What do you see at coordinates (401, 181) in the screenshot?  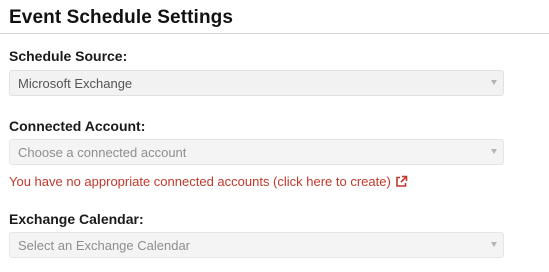 I see `external-link-icon` at bounding box center [401, 181].